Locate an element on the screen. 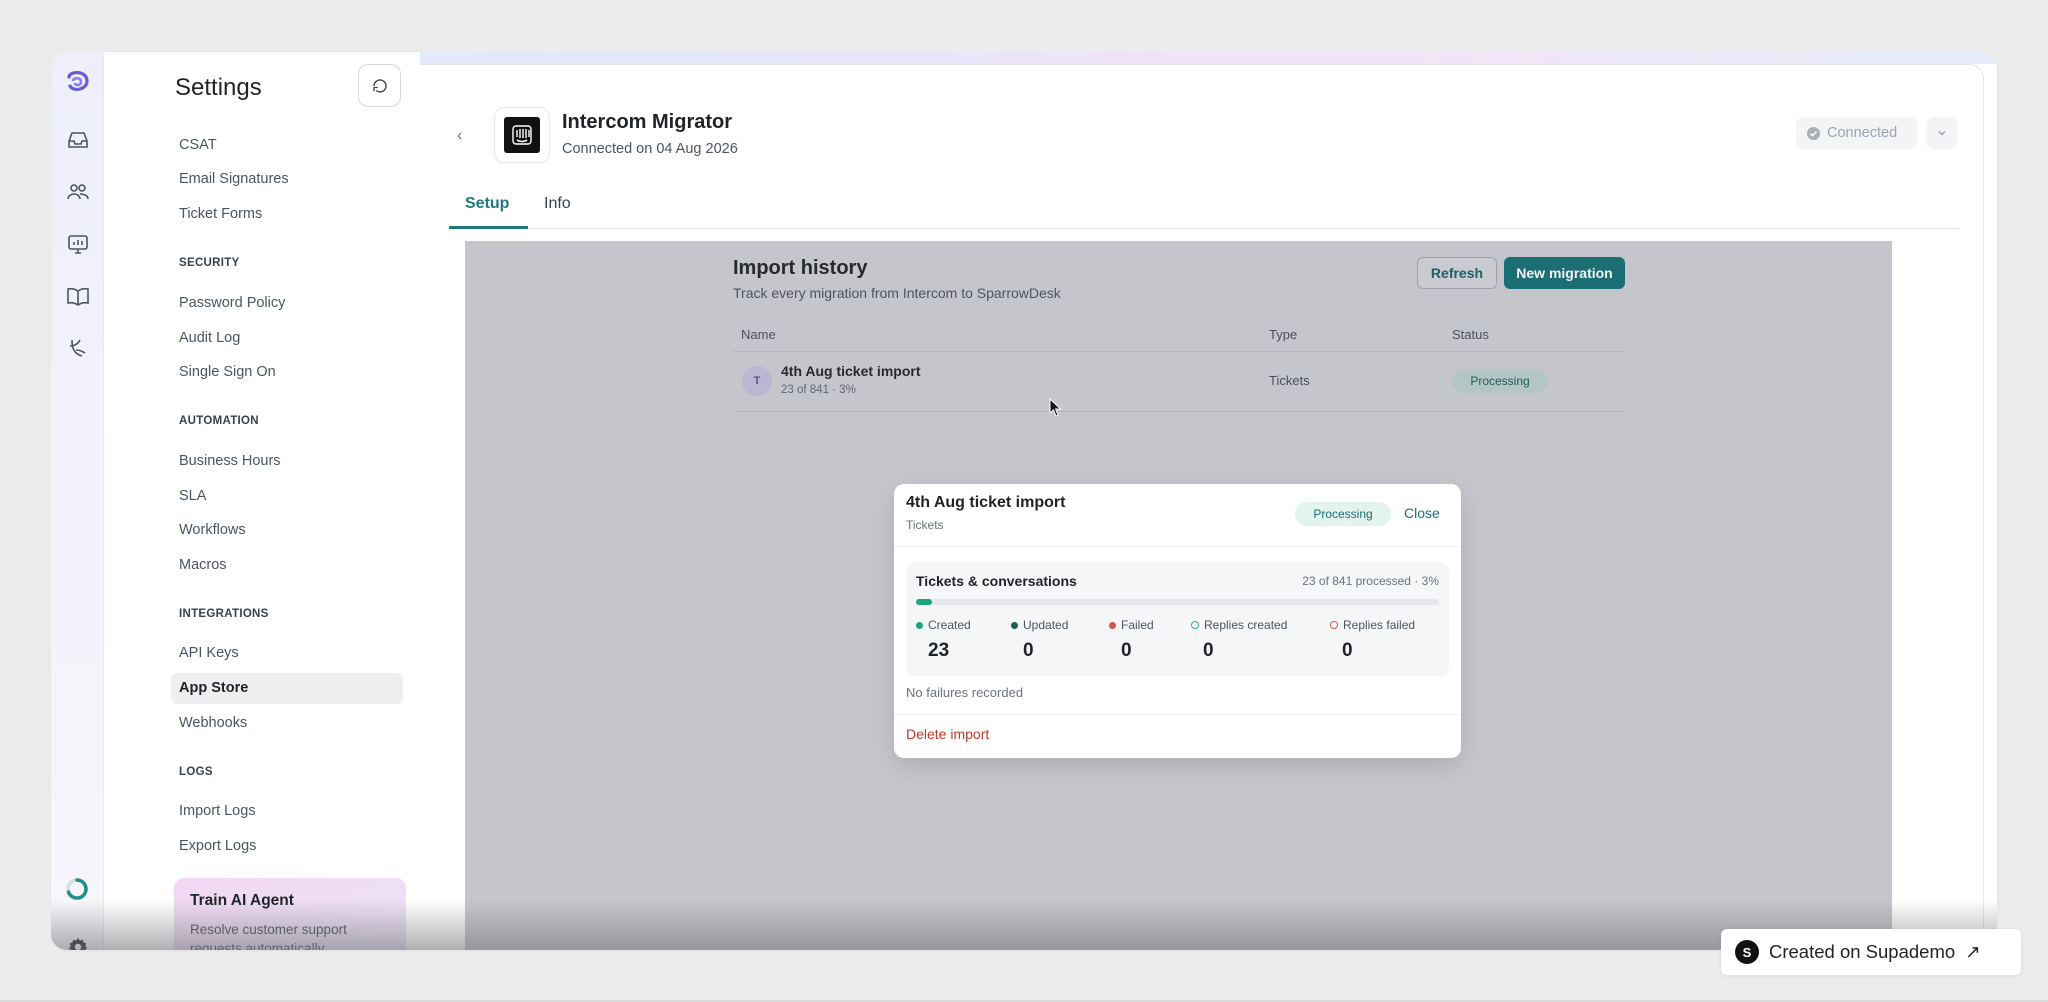  stat-failed: Failed 0 is located at coordinates (1131, 640).